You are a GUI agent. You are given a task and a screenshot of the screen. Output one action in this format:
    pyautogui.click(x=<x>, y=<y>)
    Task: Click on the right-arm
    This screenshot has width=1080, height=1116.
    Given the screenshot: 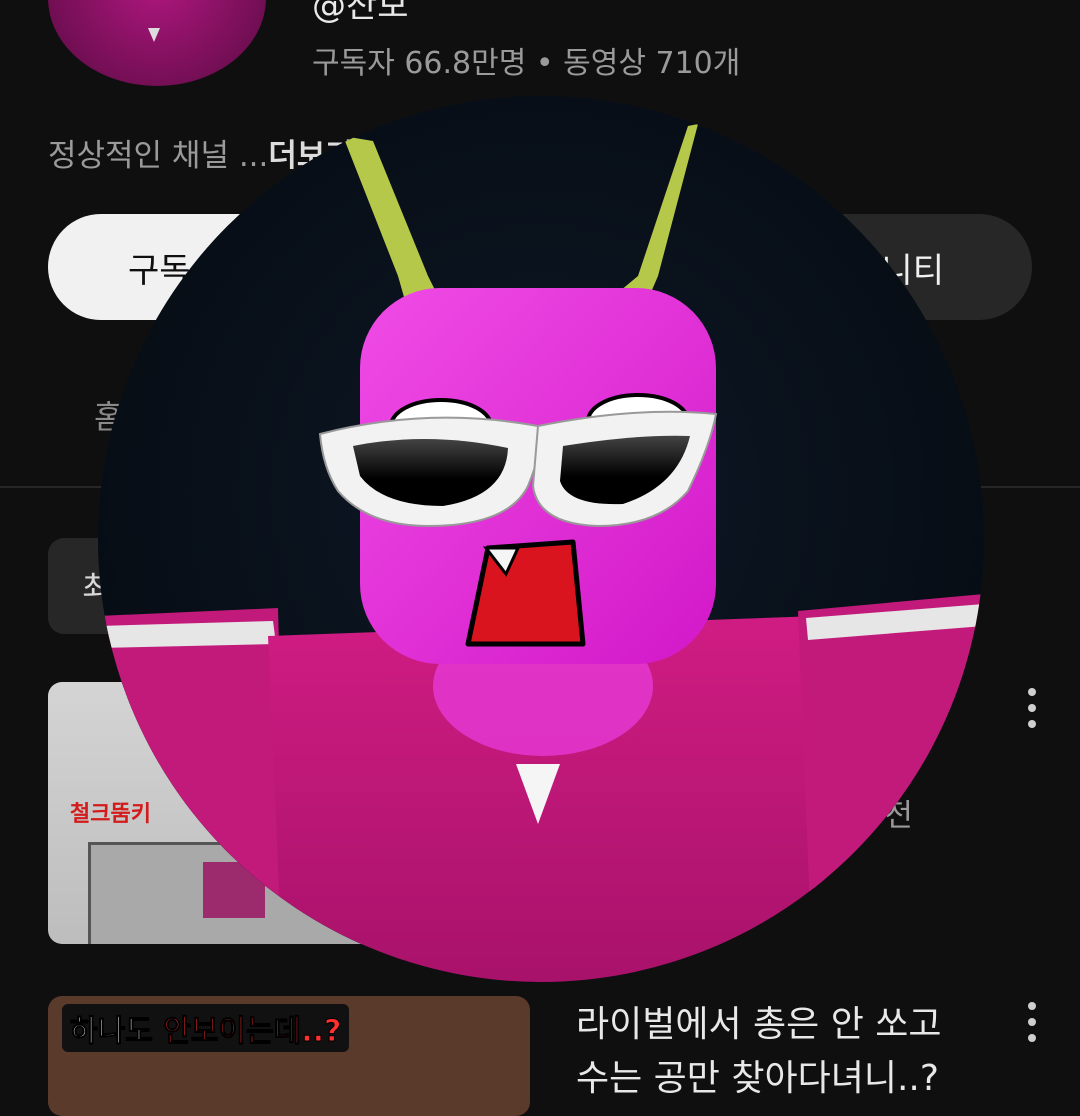 What is the action you would take?
    pyautogui.click(x=891, y=788)
    